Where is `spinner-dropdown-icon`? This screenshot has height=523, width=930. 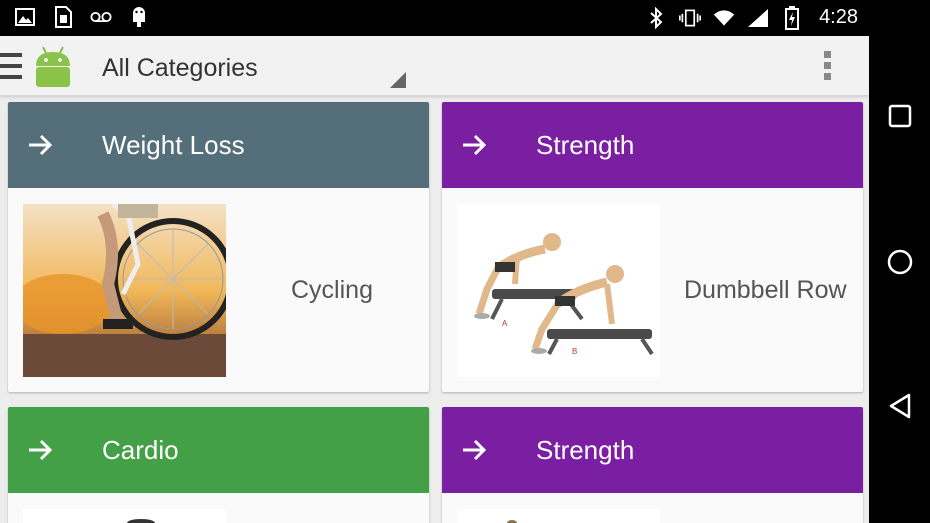 spinner-dropdown-icon is located at coordinates (398, 80).